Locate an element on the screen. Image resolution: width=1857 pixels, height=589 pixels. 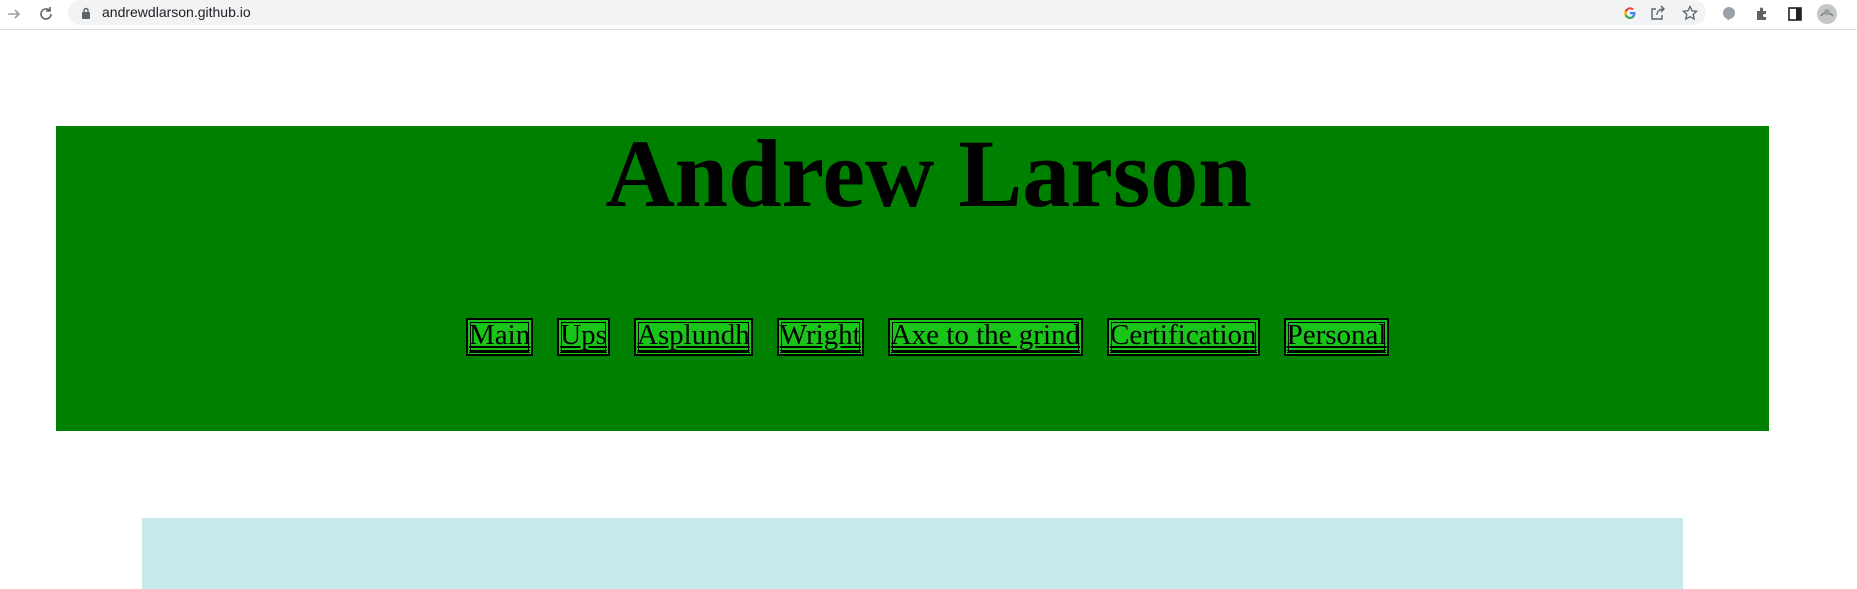
nav-link-main: Main is located at coordinates (500, 337).